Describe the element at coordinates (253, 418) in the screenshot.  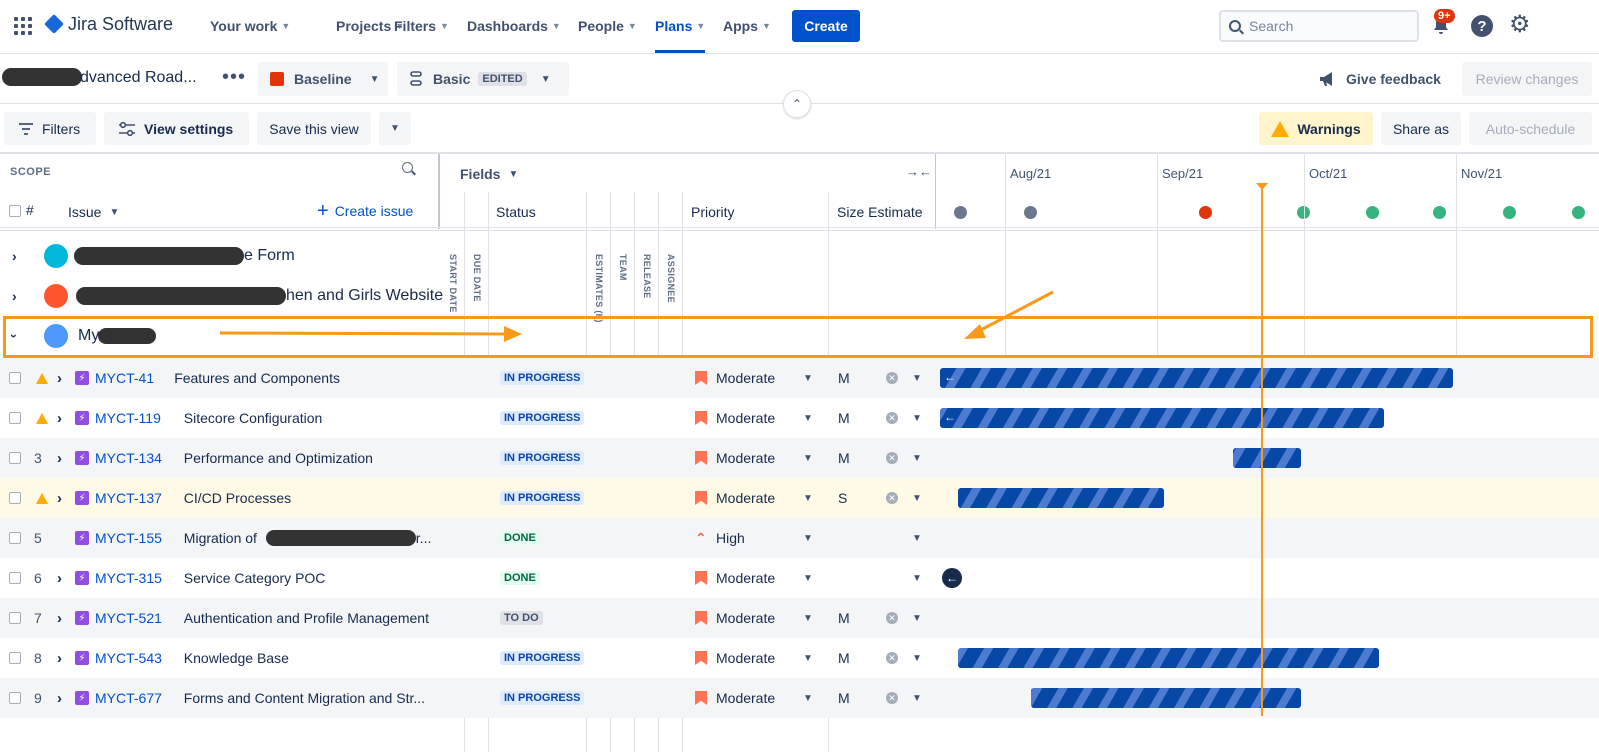
I see `issue-summary: Sitecore Configuration` at that location.